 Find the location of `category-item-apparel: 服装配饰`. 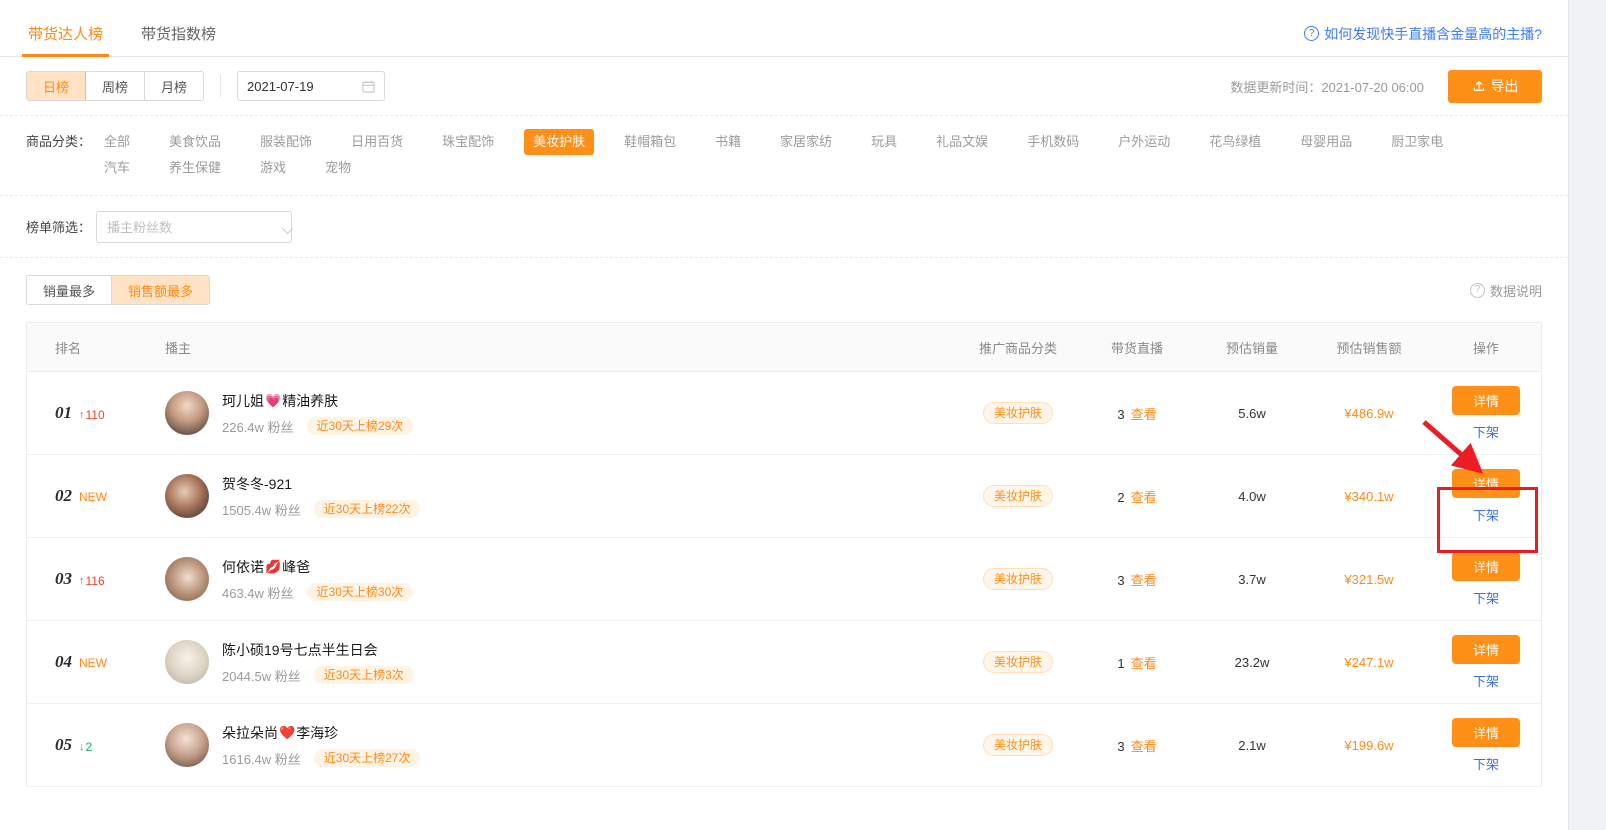

category-item-apparel: 服装配饰 is located at coordinates (286, 142).